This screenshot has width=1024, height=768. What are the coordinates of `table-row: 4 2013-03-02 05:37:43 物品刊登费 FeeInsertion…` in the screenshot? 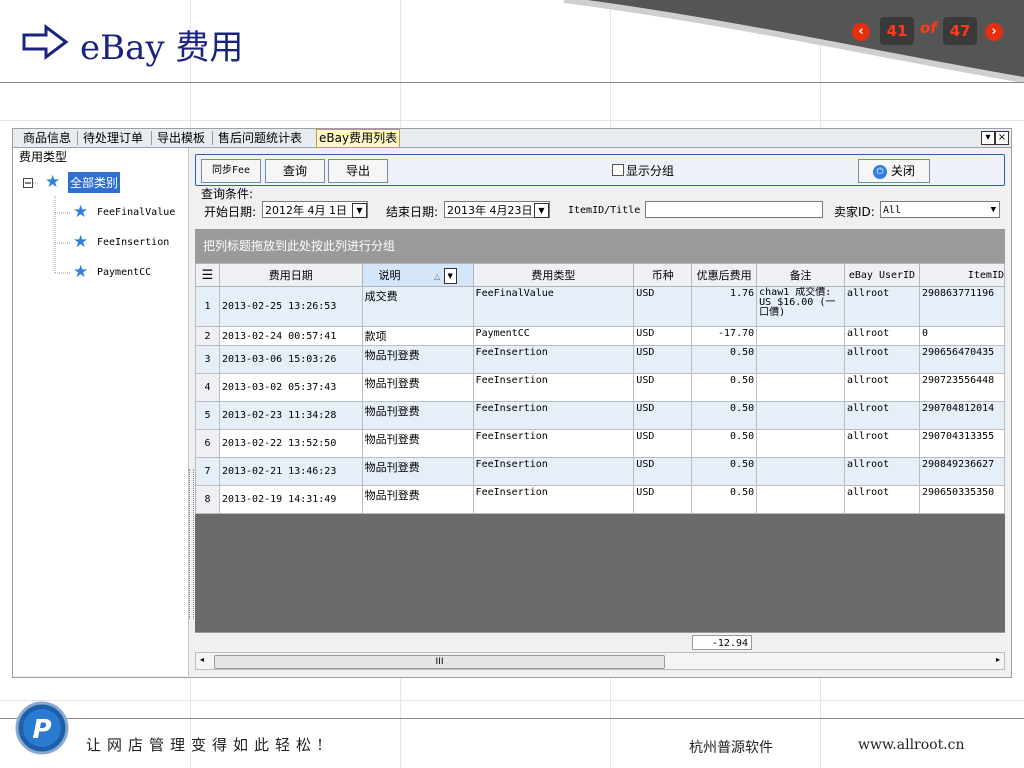 It's located at (600, 387).